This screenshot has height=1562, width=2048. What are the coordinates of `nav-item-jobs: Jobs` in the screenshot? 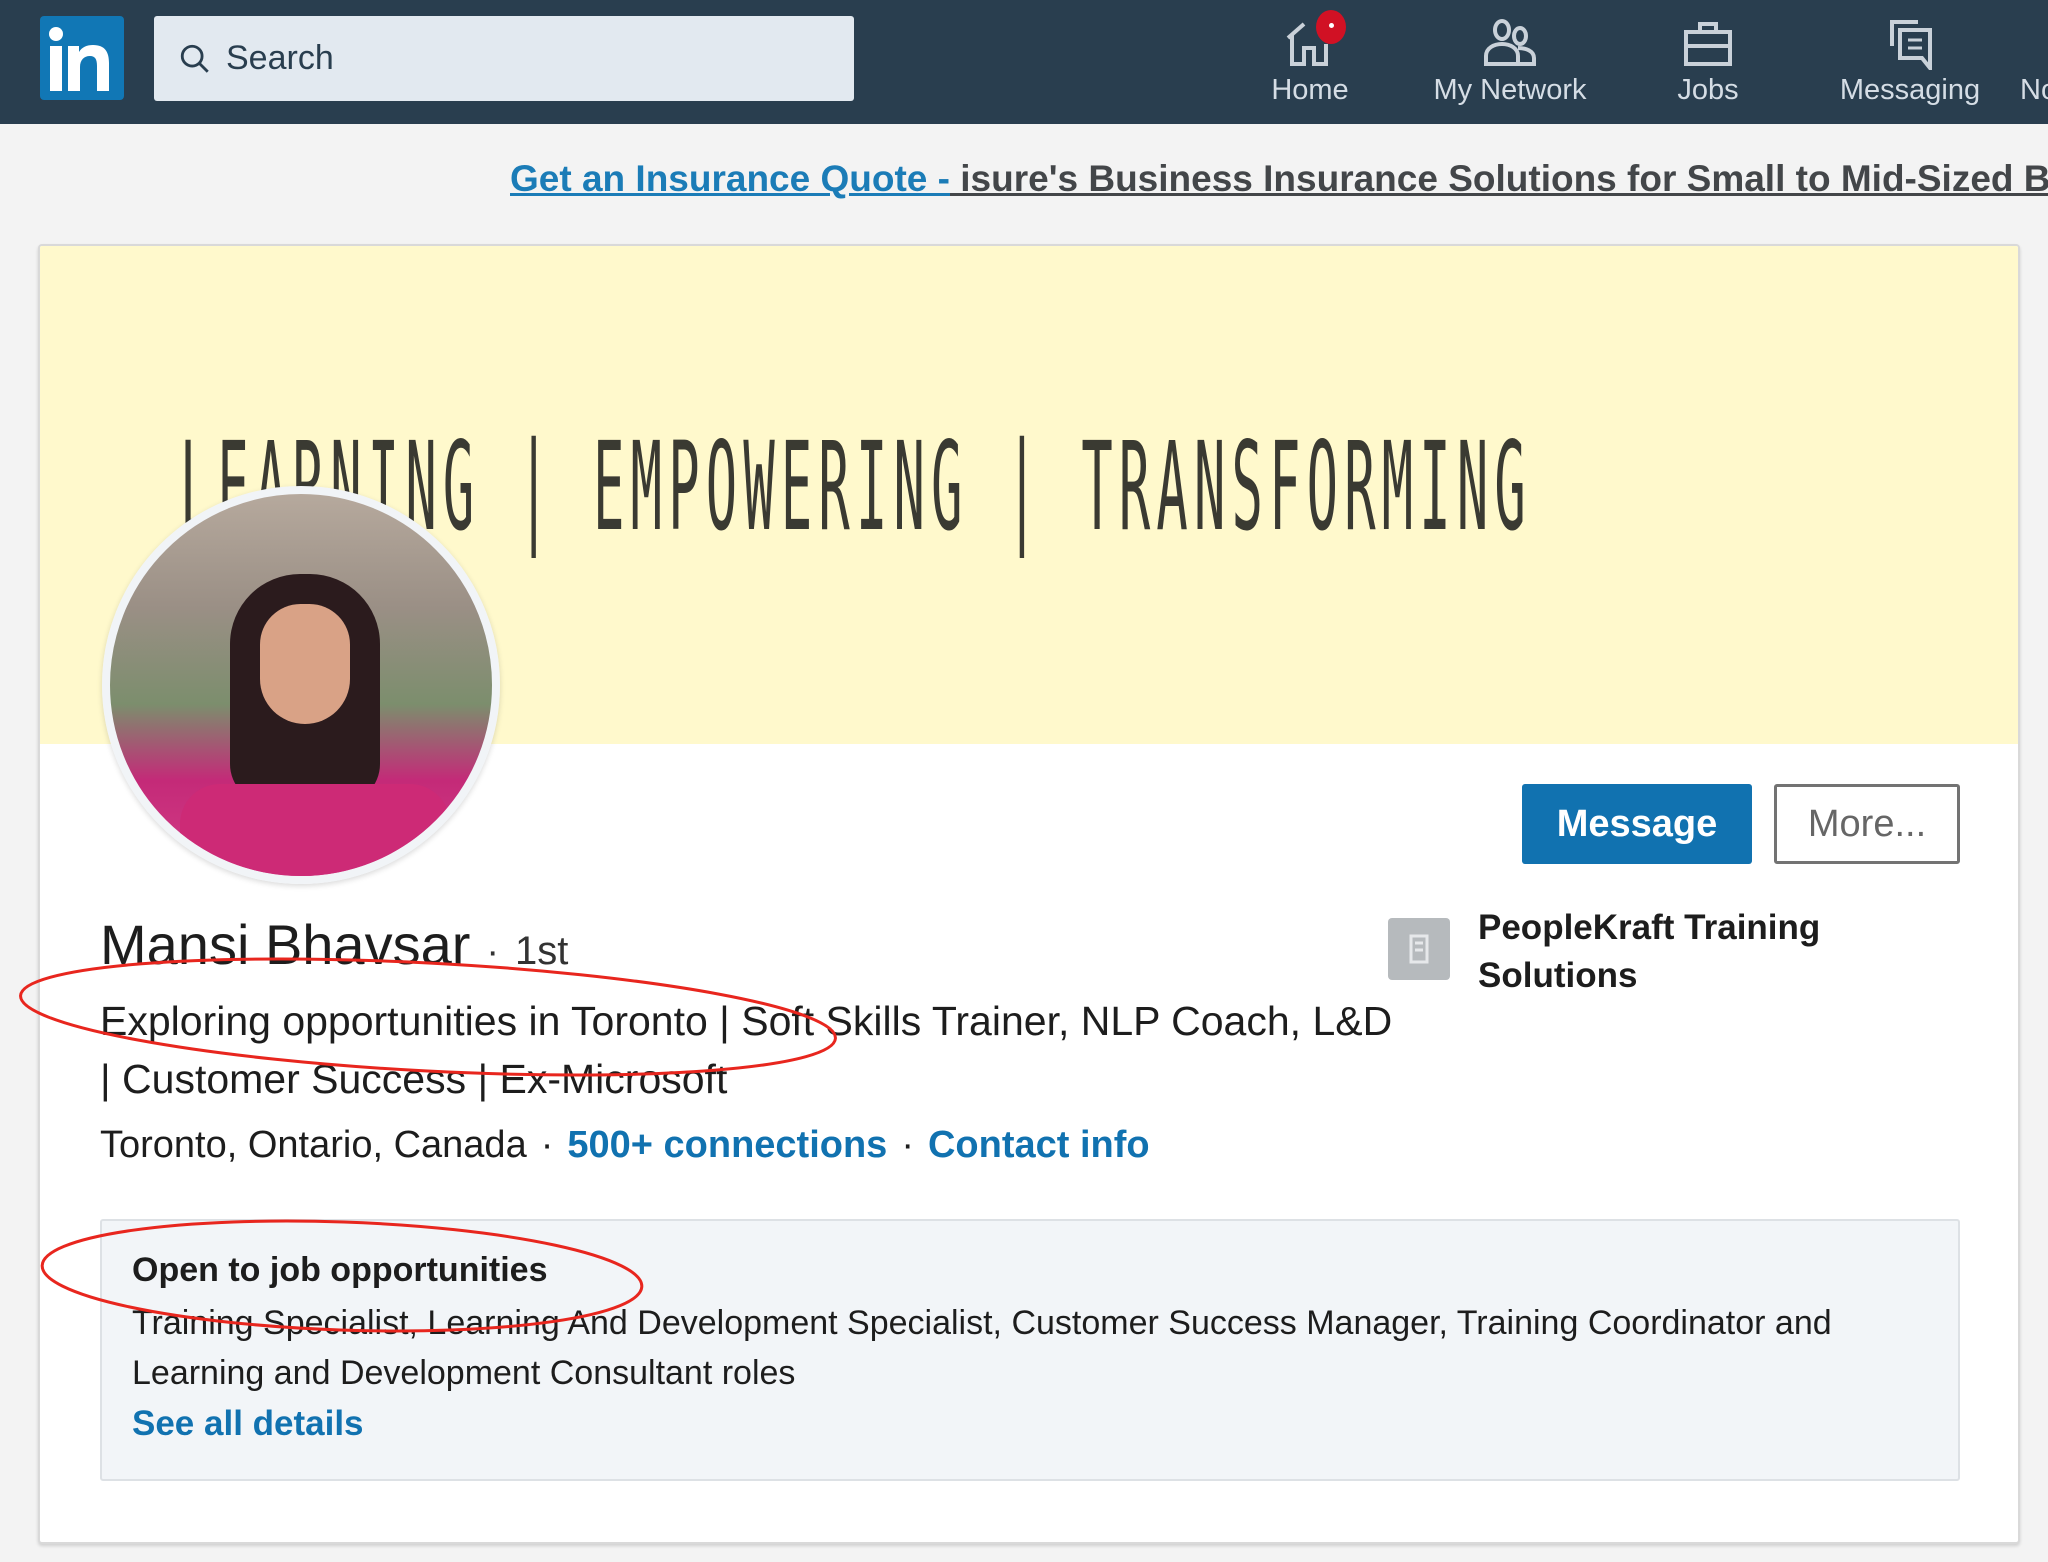 It's located at (1708, 66).